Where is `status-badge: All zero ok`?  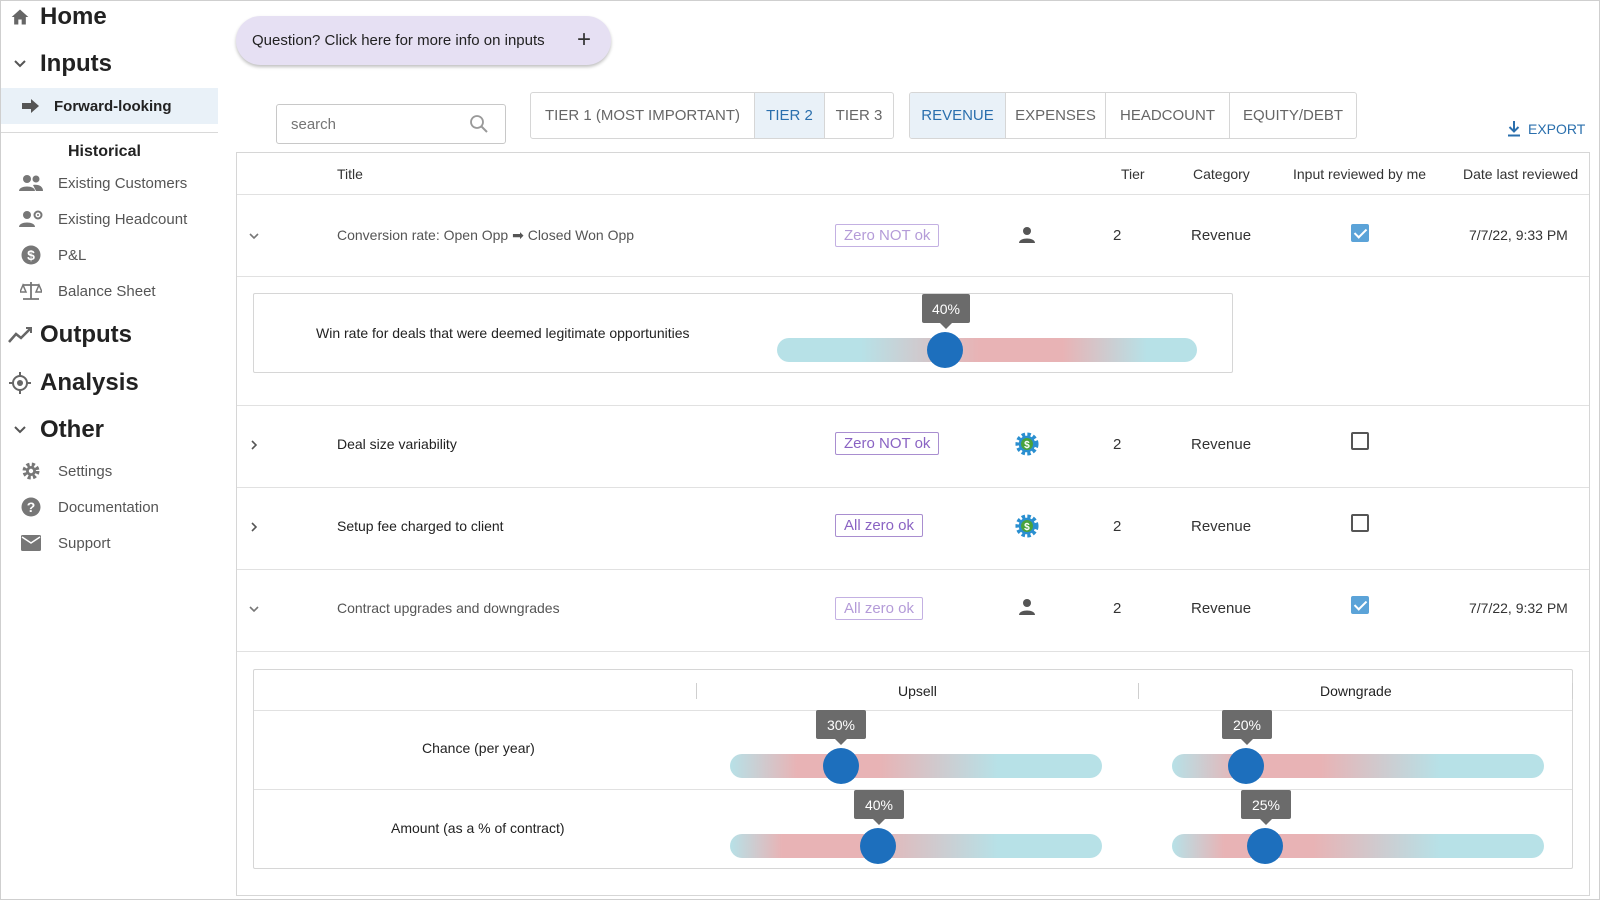 status-badge: All zero ok is located at coordinates (879, 608).